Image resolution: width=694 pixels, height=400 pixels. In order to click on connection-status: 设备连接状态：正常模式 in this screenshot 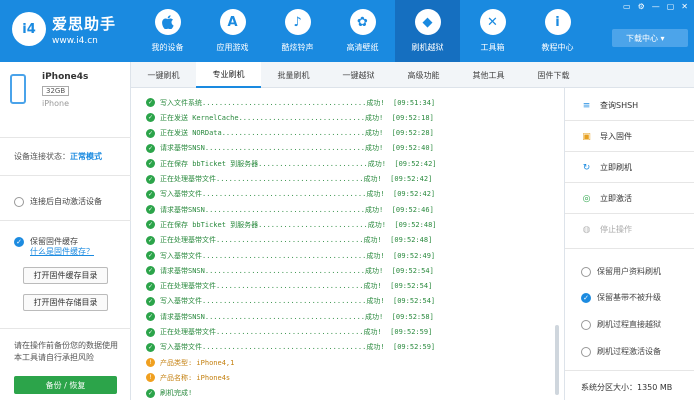, I will do `click(58, 156)`.